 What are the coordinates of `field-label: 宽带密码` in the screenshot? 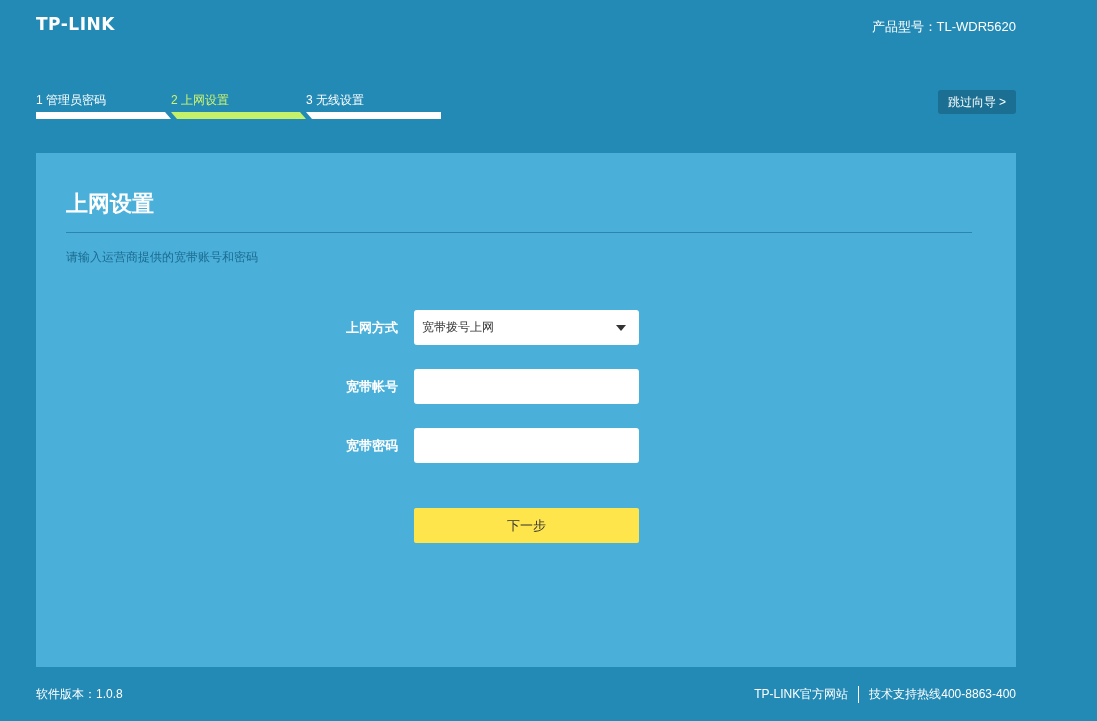 It's located at (372, 445).